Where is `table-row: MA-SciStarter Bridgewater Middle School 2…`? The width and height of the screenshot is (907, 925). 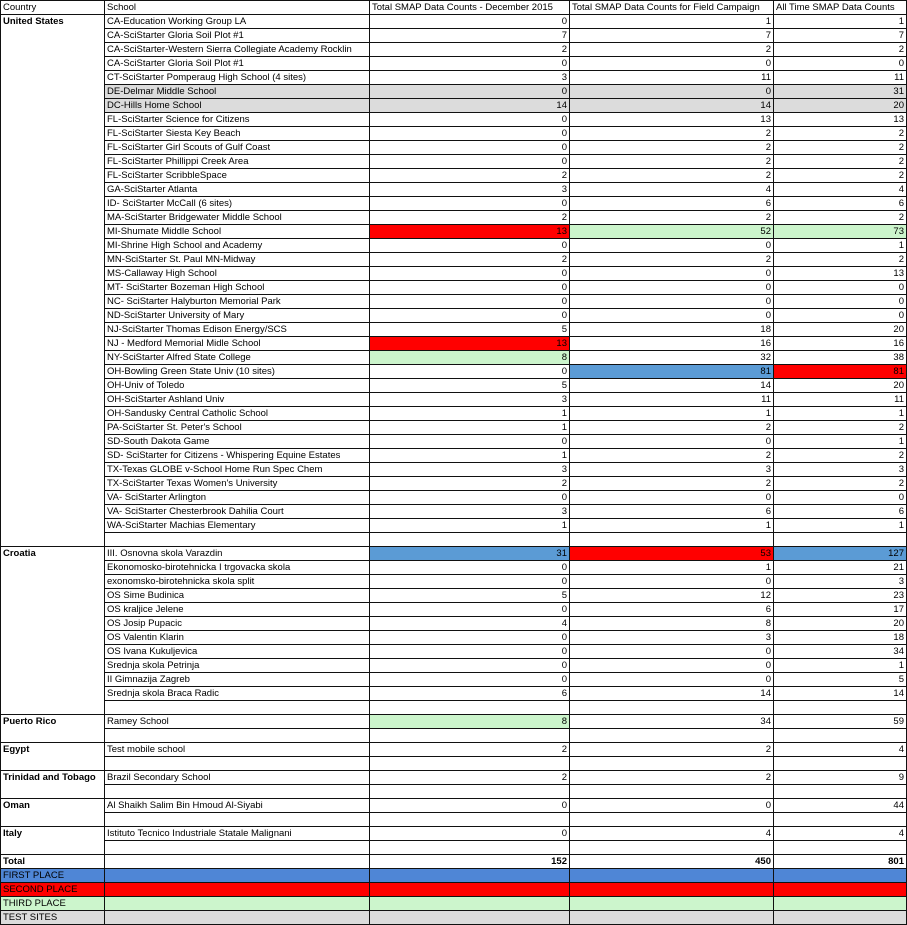
table-row: MA-SciStarter Bridgewater Middle School 2… is located at coordinates (453, 217).